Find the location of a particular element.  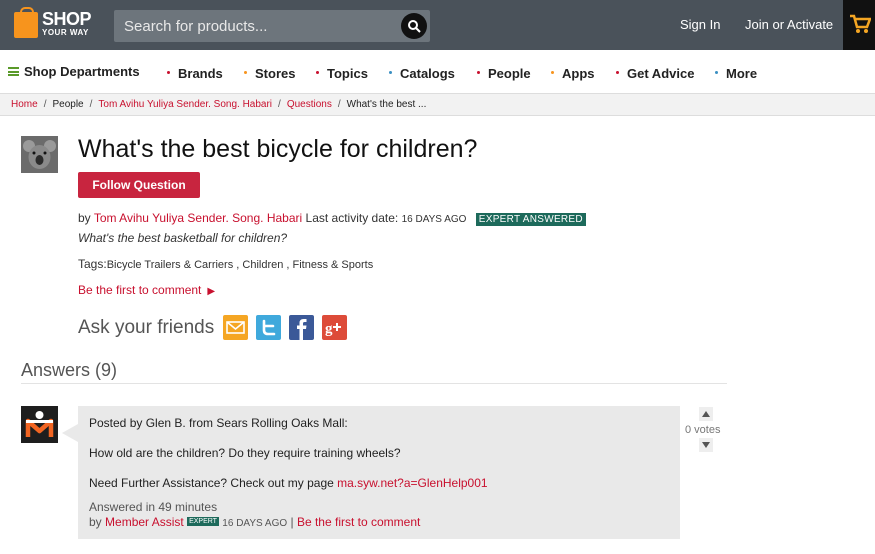

menu-icon is located at coordinates (13, 71).